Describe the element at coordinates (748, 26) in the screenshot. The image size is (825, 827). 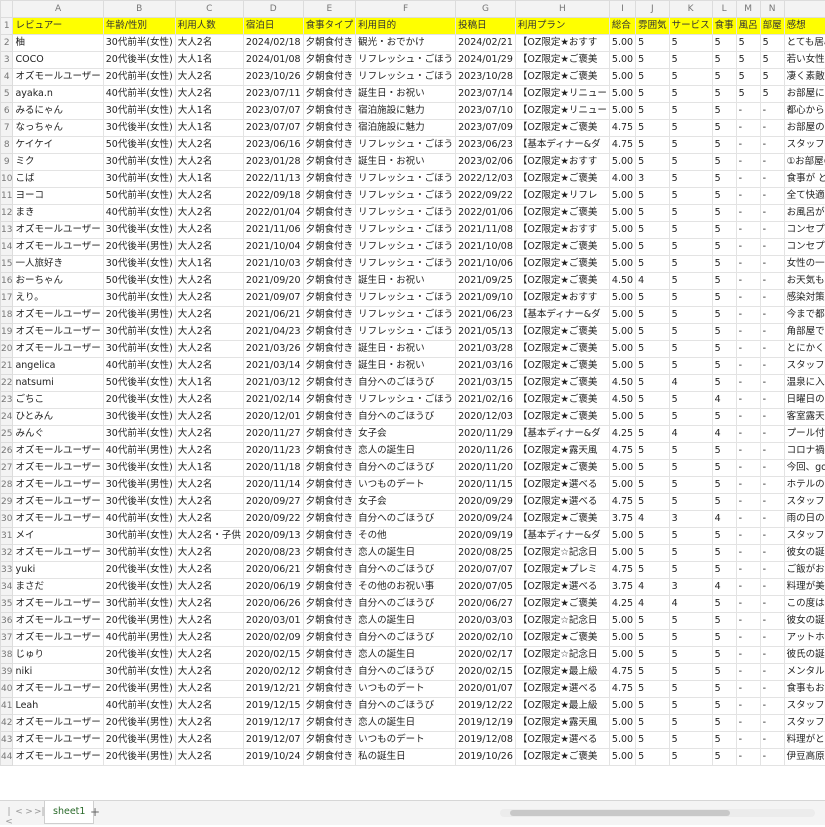
I see `header-cell: 風呂` at that location.